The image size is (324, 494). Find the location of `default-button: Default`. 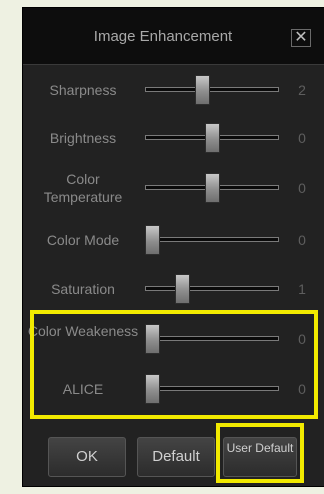

default-button: Default is located at coordinates (176, 457).